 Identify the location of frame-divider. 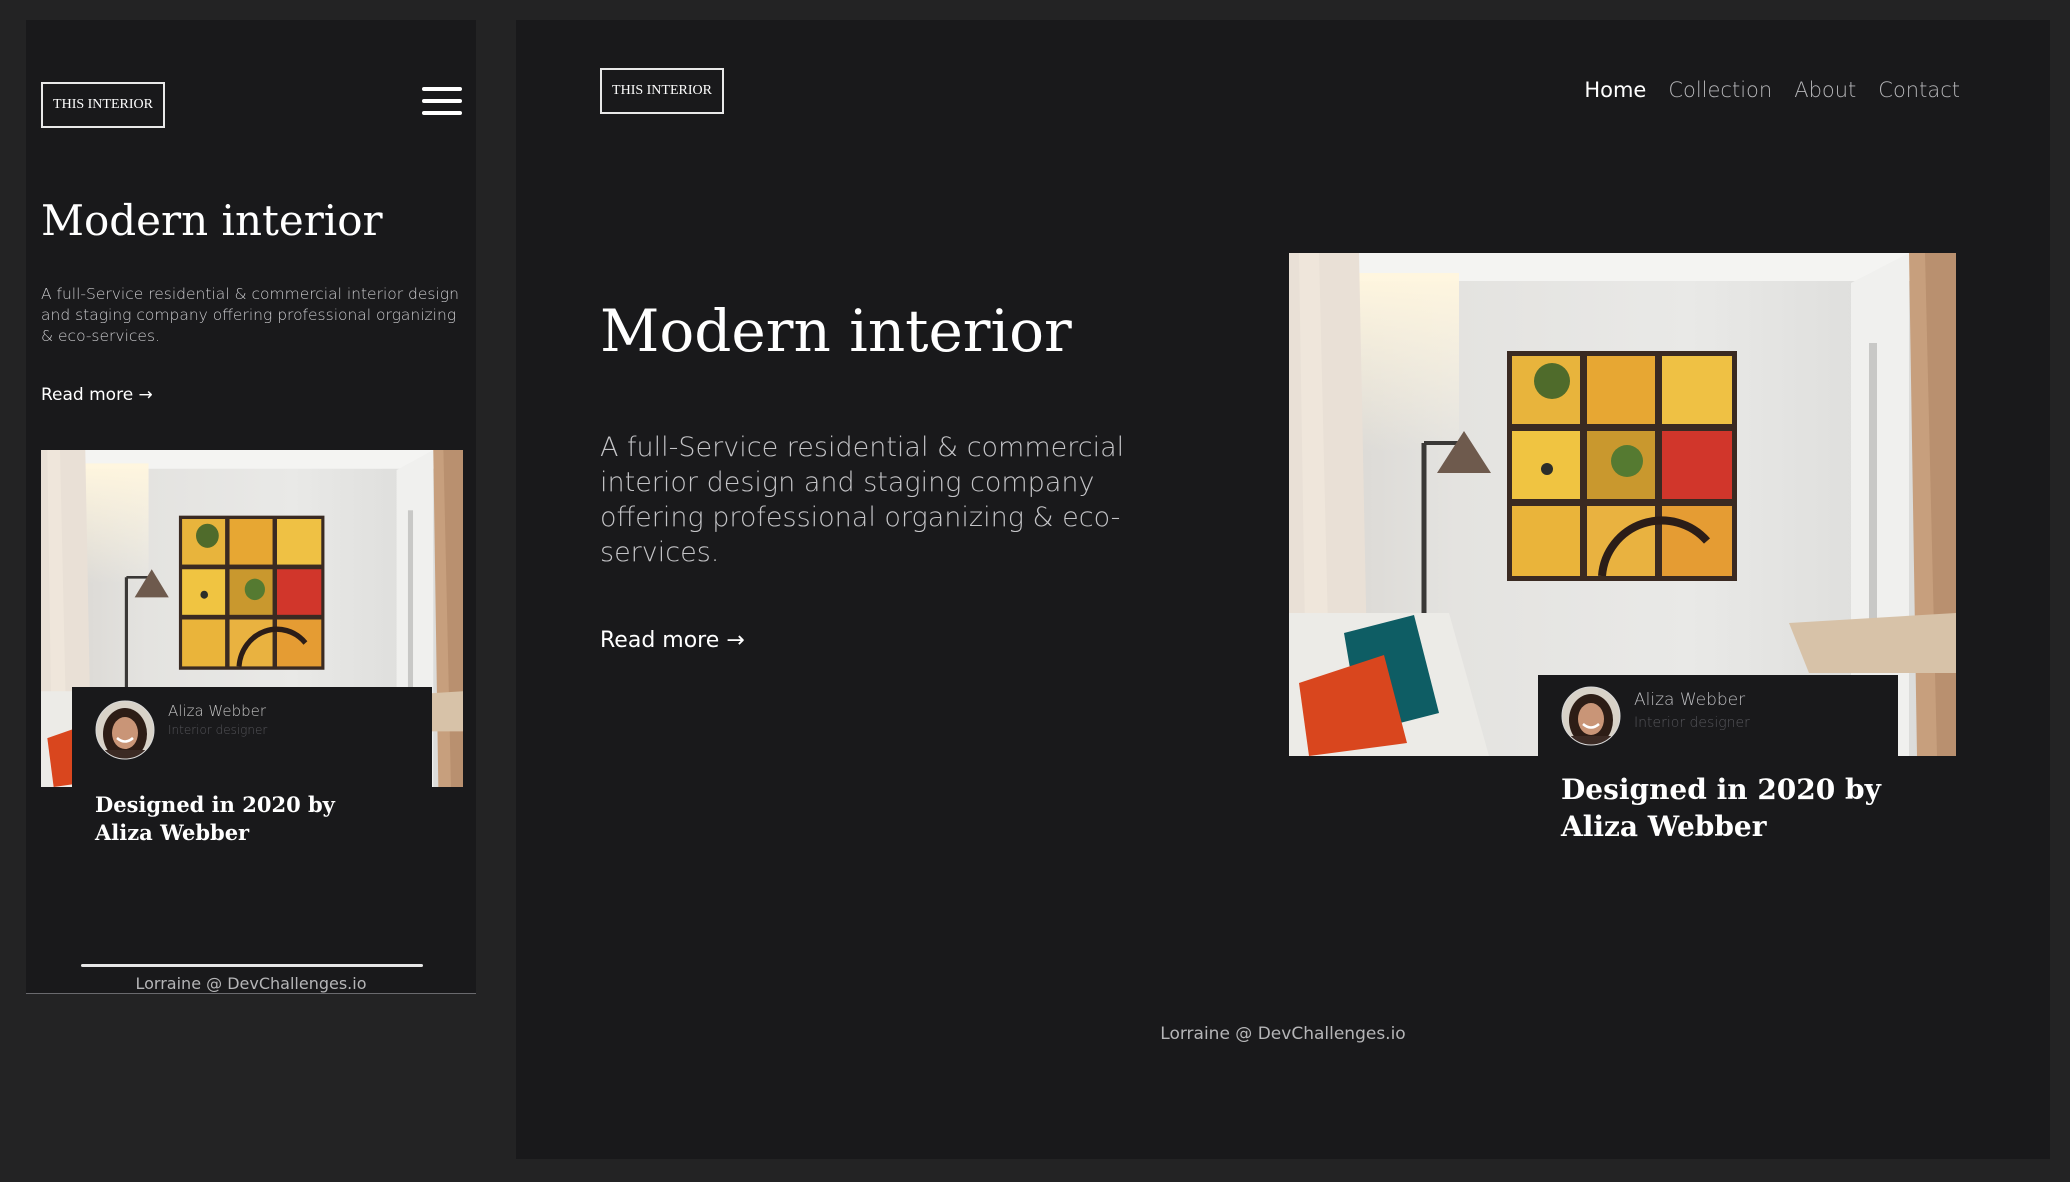
(251, 993).